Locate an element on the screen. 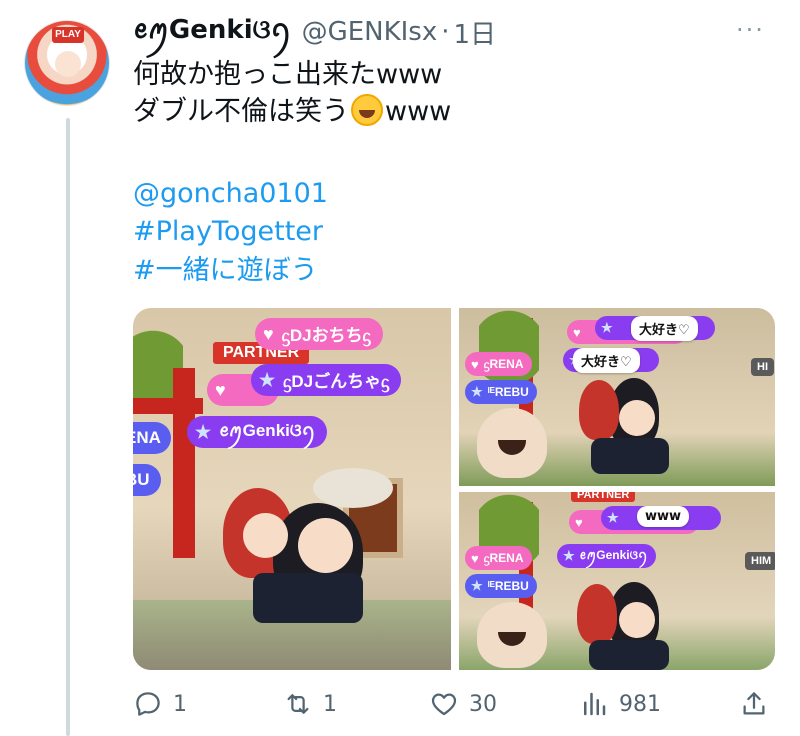 This screenshot has width=800, height=736. bar-chart-icon is located at coordinates (595, 704).